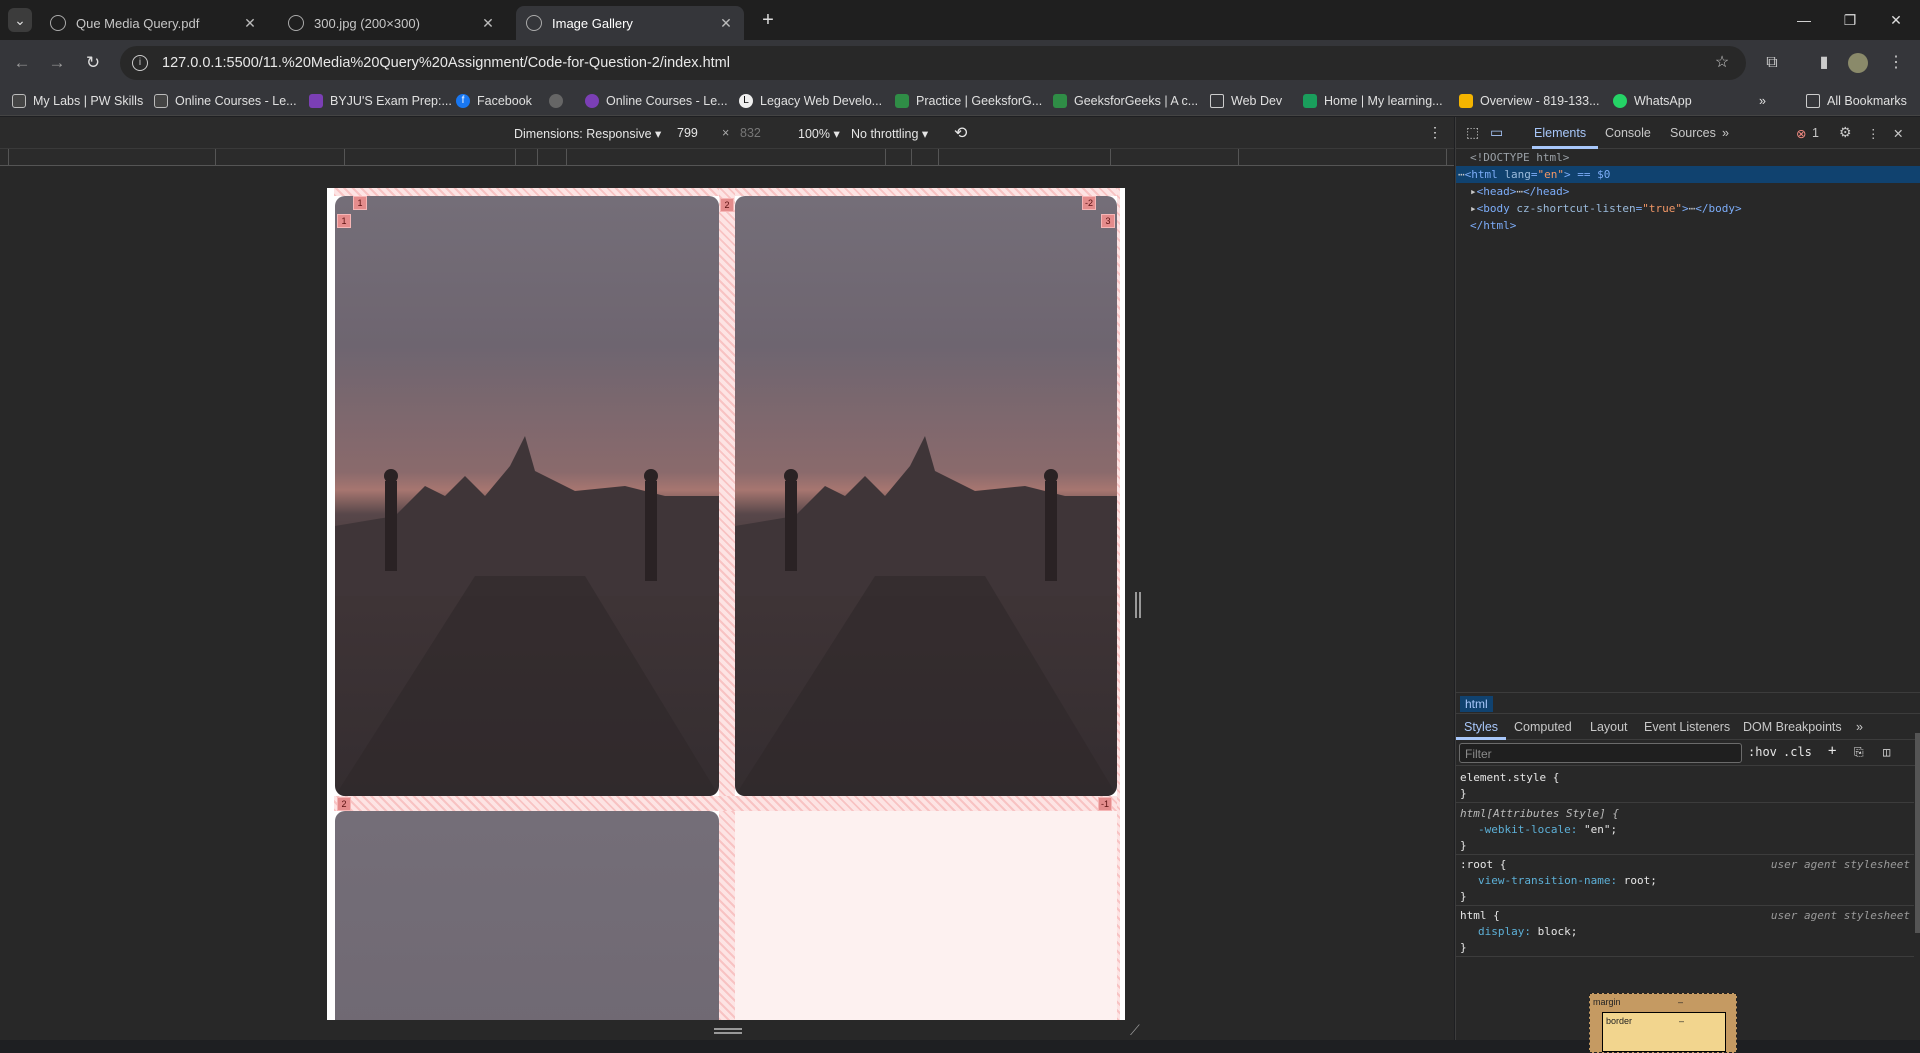  I want to click on dom-node-head: ▸<head>⋯</head>, so click(1688, 191).